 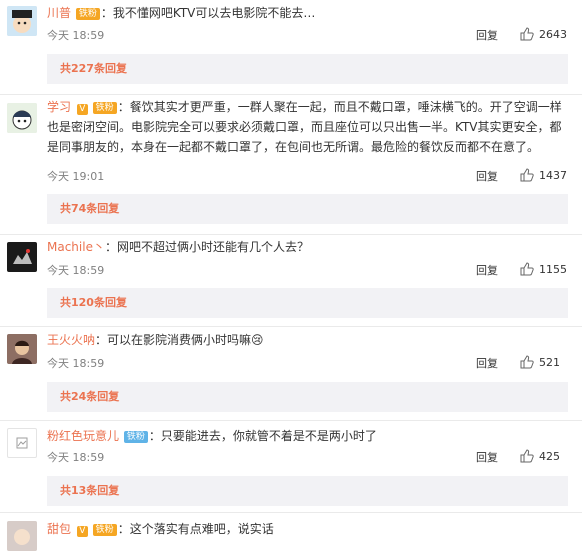 I want to click on comment-text: 甜包 V 铁粉 ：这个落实有点难吧，说实话, so click(x=307, y=529).